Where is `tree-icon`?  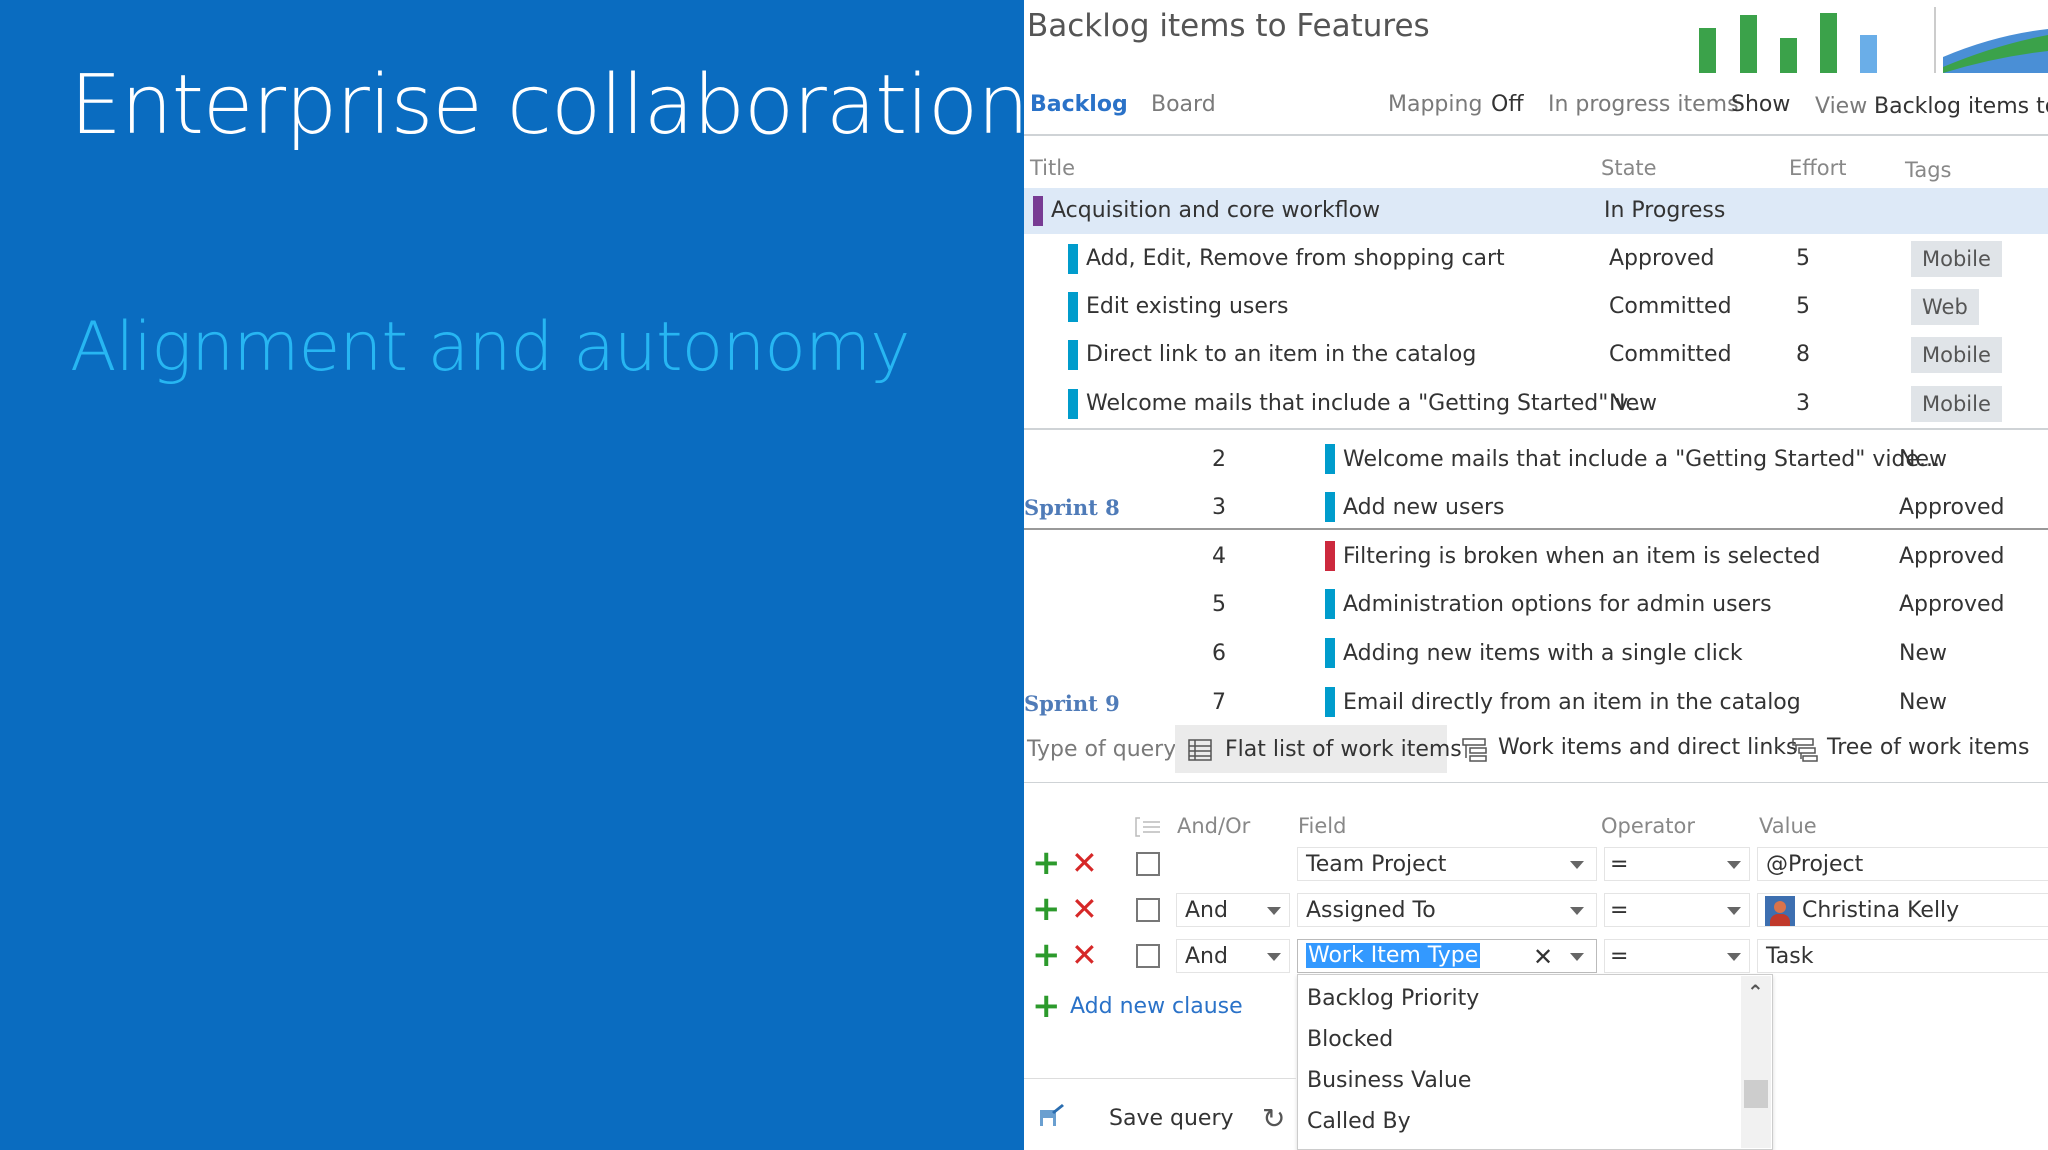 tree-icon is located at coordinates (1805, 750).